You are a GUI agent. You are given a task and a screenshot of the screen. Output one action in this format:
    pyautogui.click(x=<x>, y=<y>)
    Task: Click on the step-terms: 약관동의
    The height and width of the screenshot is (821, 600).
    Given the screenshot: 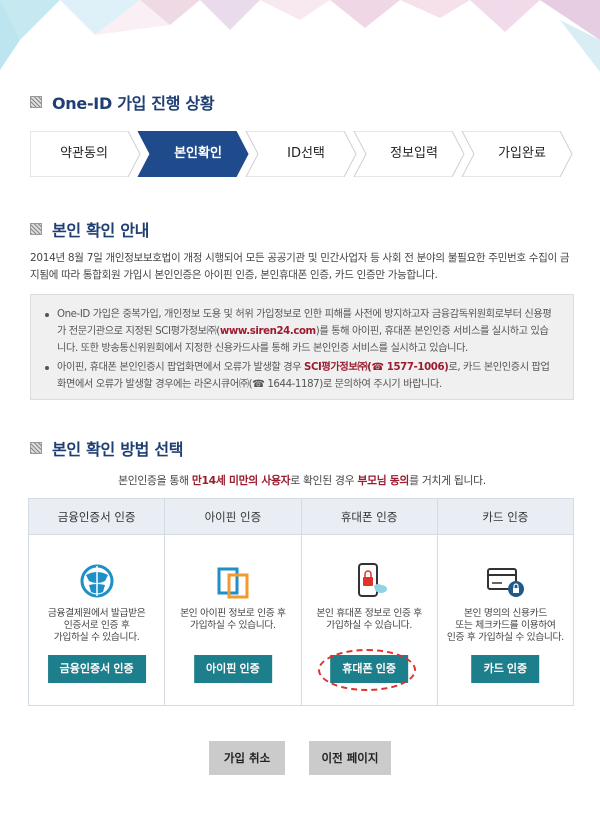 What is the action you would take?
    pyautogui.click(x=84, y=153)
    